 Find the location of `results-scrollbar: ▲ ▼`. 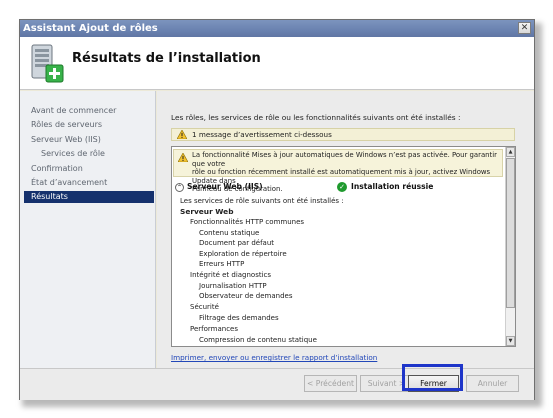

results-scrollbar: ▲ ▼ is located at coordinates (510, 246).